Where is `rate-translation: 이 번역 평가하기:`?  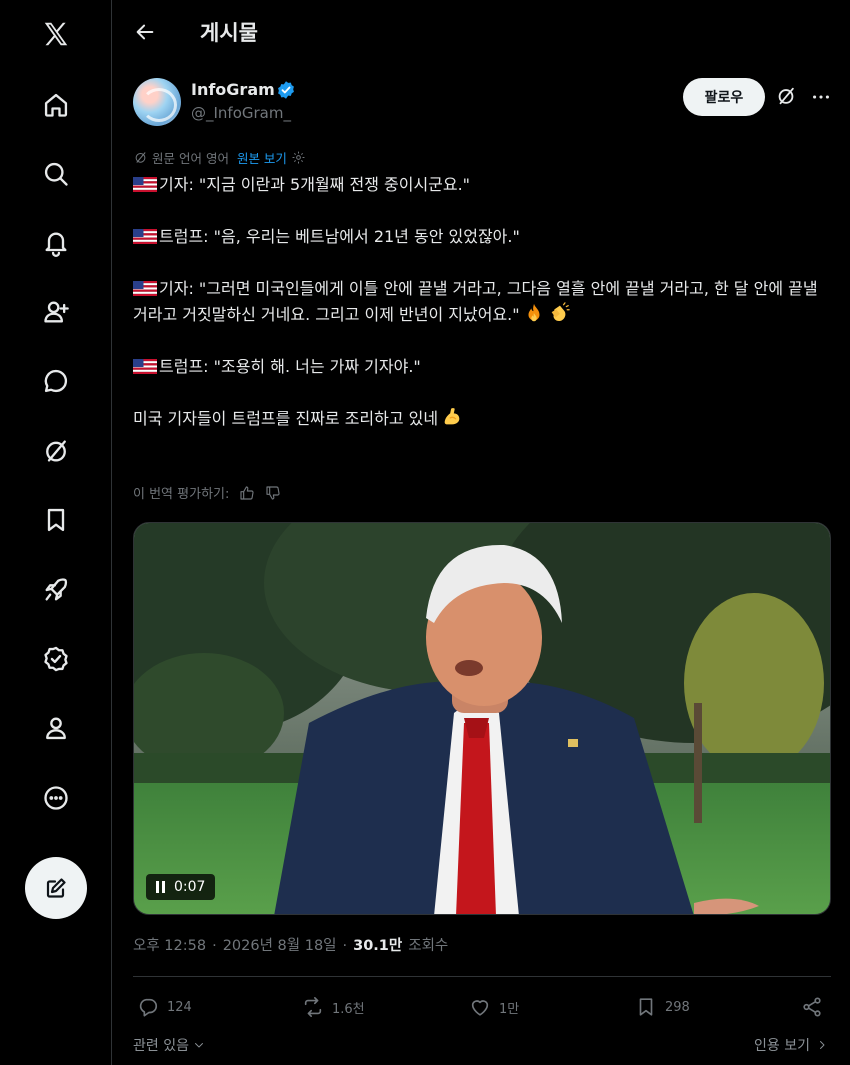
rate-translation: 이 번역 평가하기: is located at coordinates (207, 492).